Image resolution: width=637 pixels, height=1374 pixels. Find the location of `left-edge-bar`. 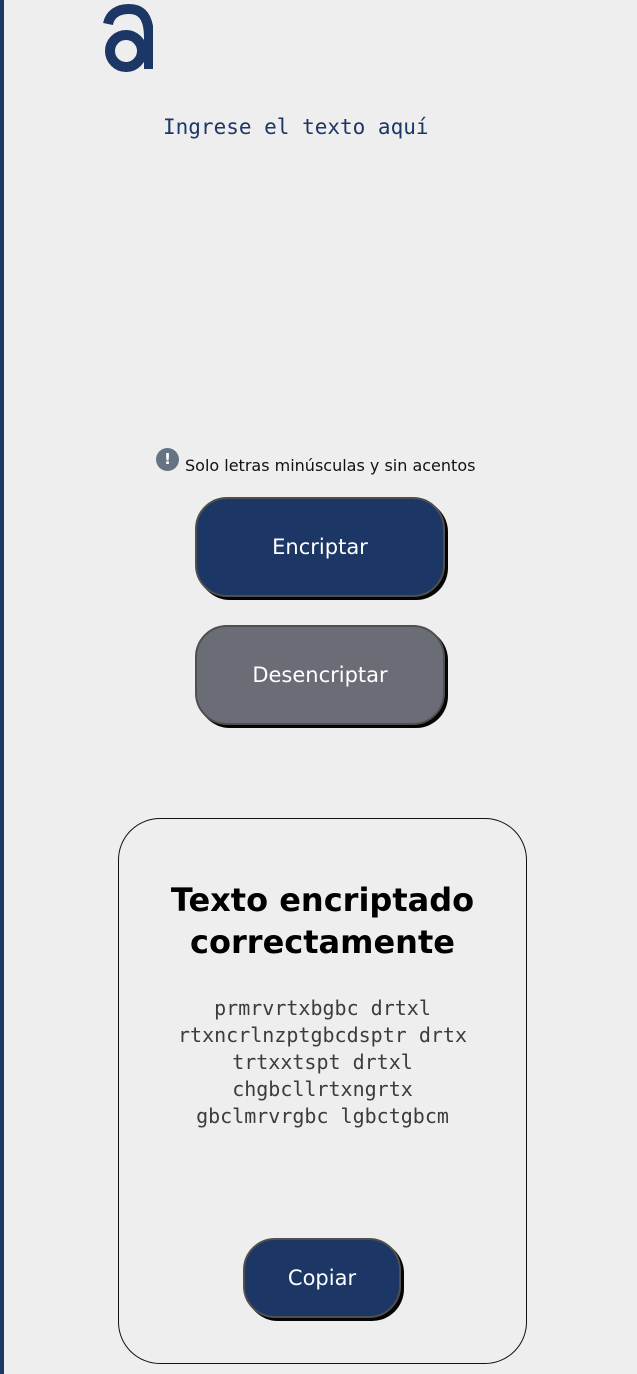

left-edge-bar is located at coordinates (2, 687).